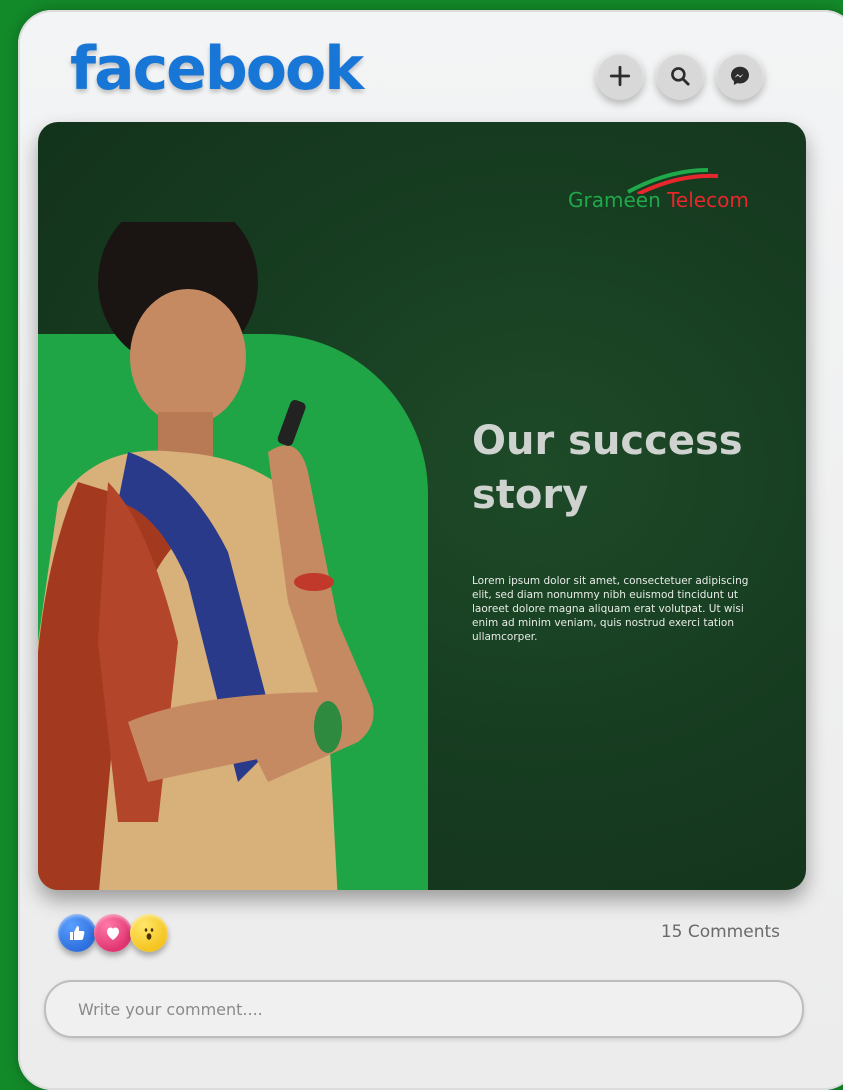 Image resolution: width=843 pixels, height=1090 pixels. I want to click on love-reaction, so click(113, 933).